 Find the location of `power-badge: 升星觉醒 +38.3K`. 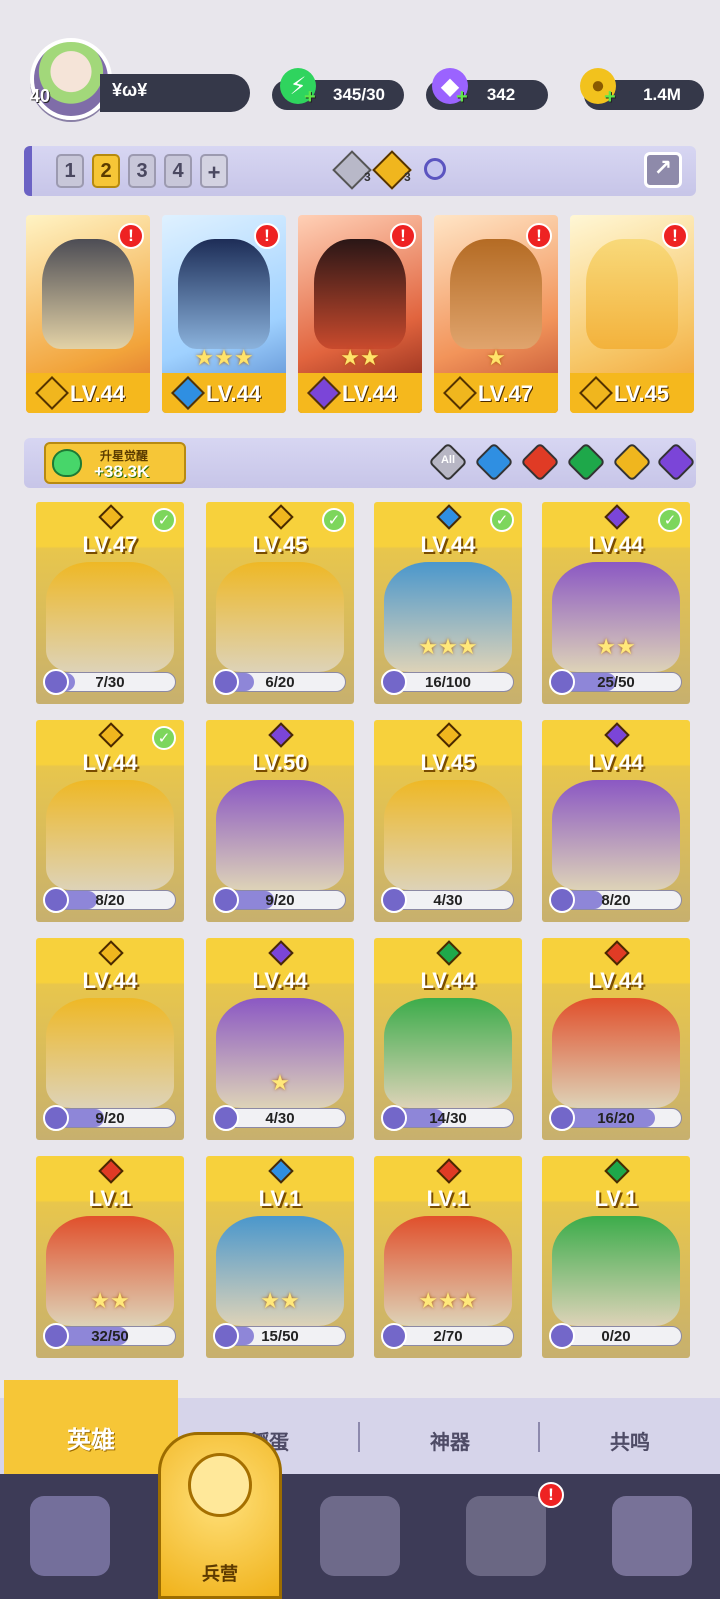

power-badge: 升星觉醒 +38.3K is located at coordinates (115, 463).